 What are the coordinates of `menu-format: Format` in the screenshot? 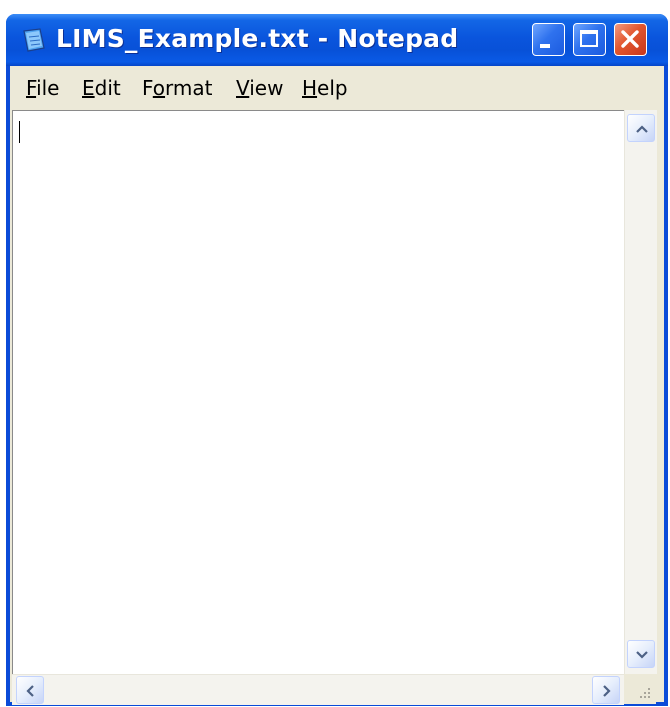 It's located at (177, 88).